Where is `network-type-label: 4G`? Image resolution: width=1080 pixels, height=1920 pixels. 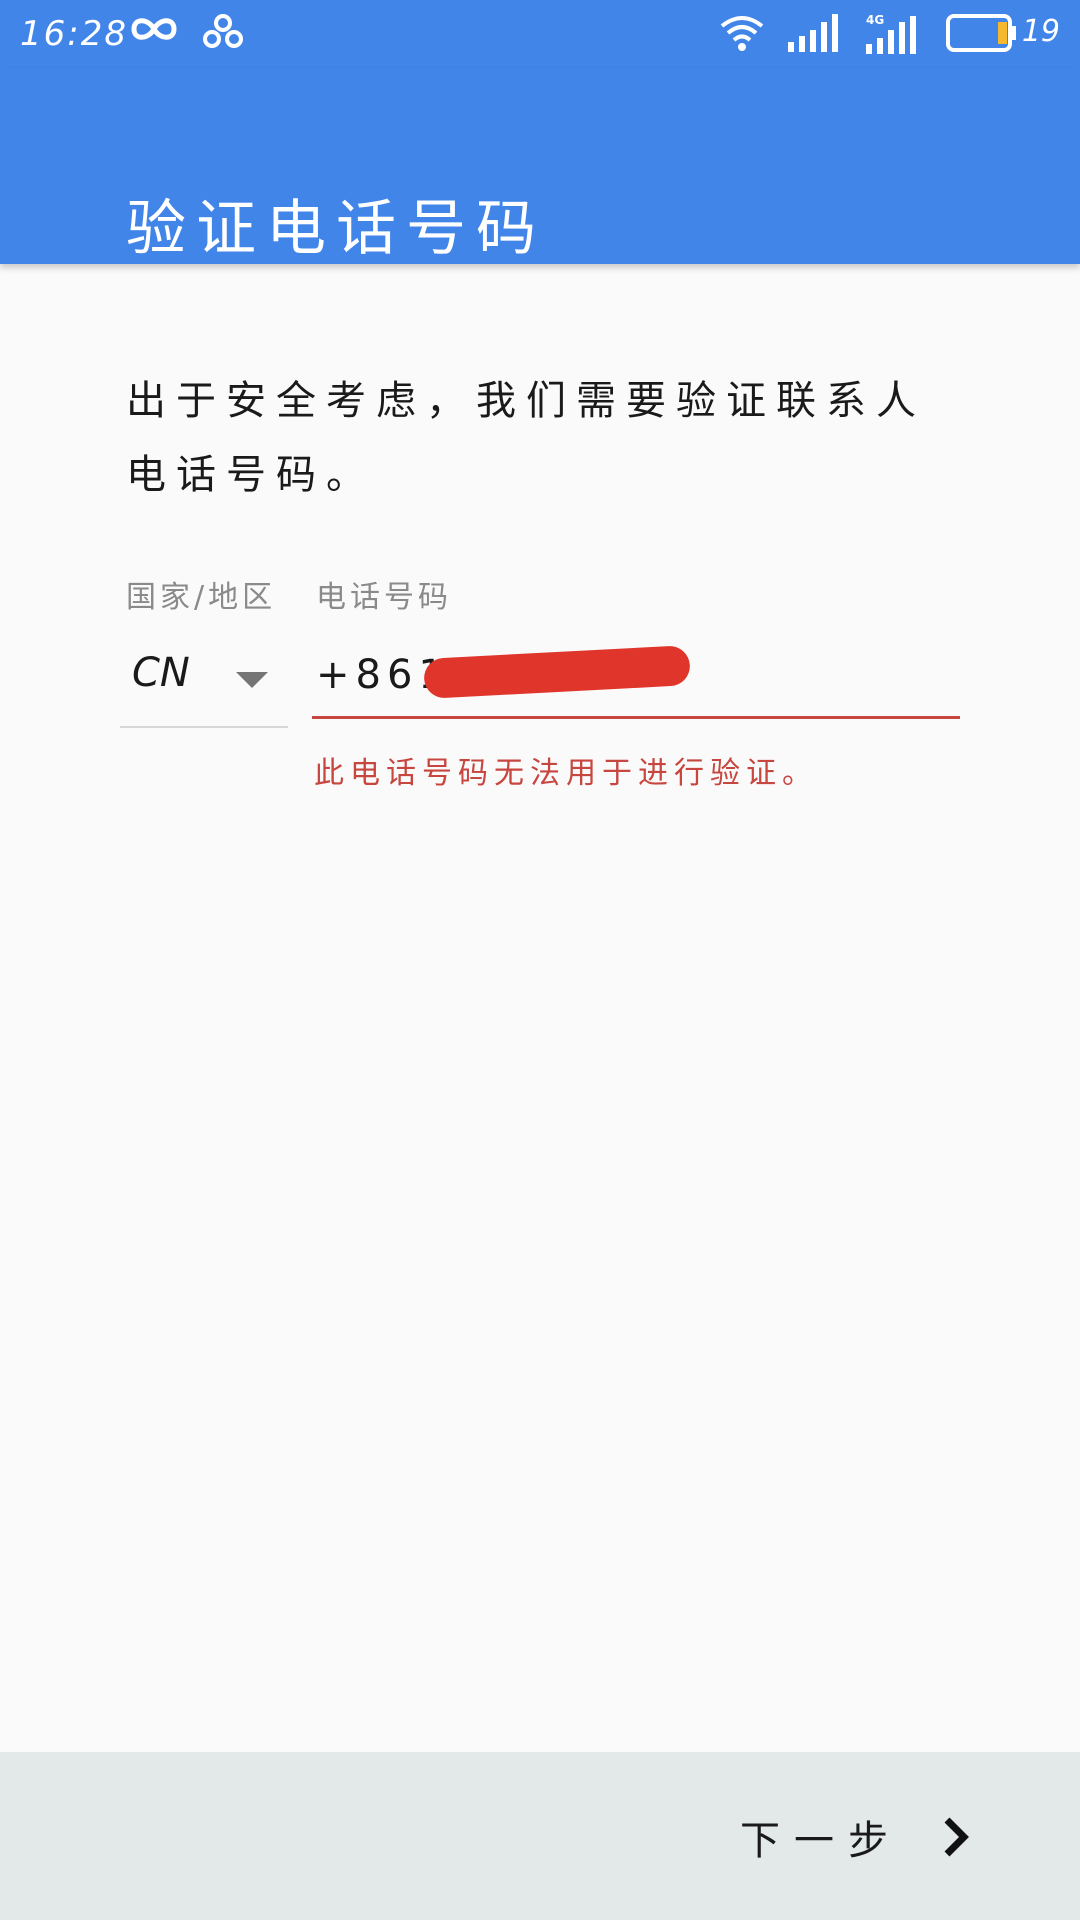
network-type-label: 4G is located at coordinates (875, 20).